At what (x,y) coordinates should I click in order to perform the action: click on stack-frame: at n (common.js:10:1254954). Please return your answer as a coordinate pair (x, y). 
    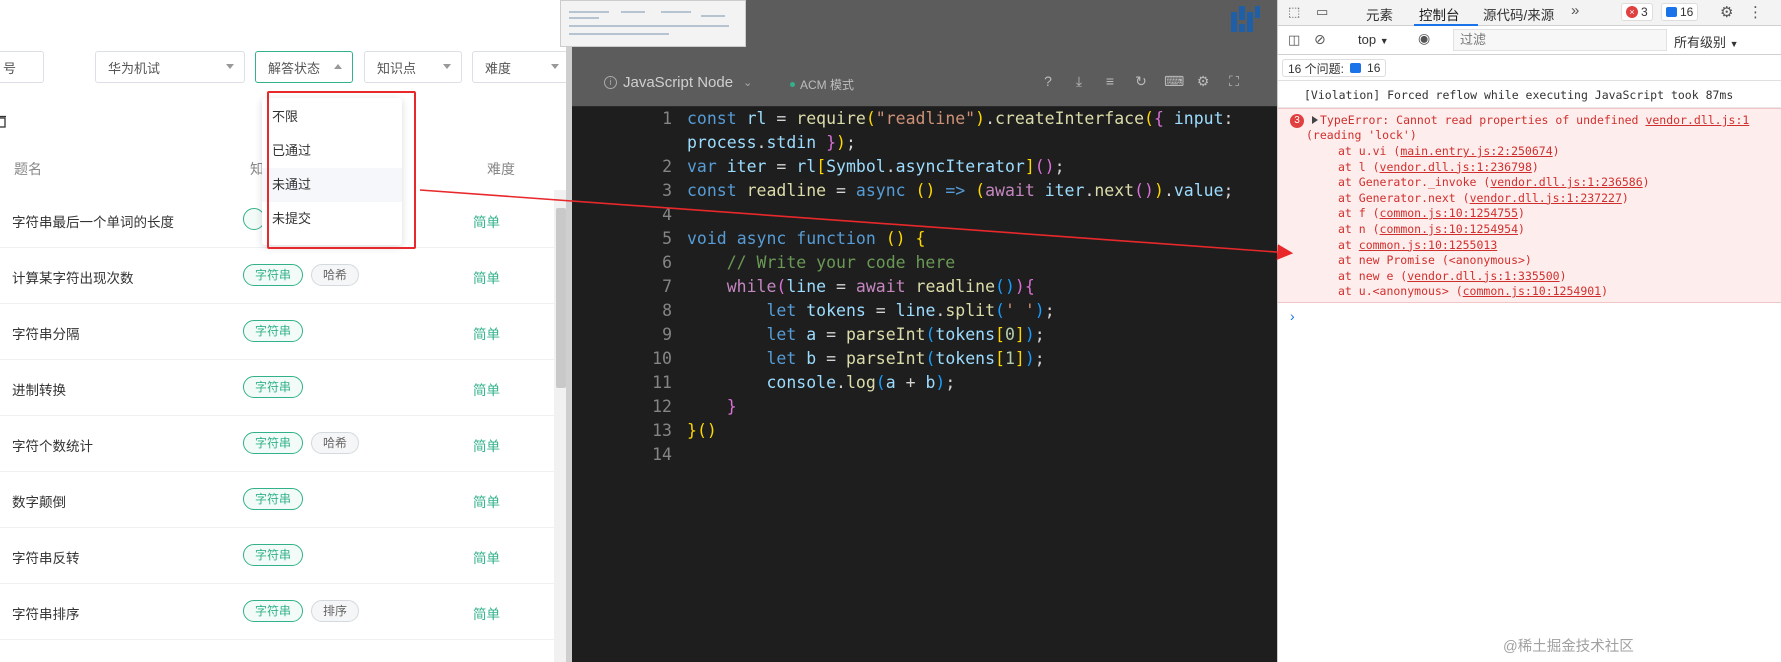
    Looking at the image, I should click on (1431, 229).